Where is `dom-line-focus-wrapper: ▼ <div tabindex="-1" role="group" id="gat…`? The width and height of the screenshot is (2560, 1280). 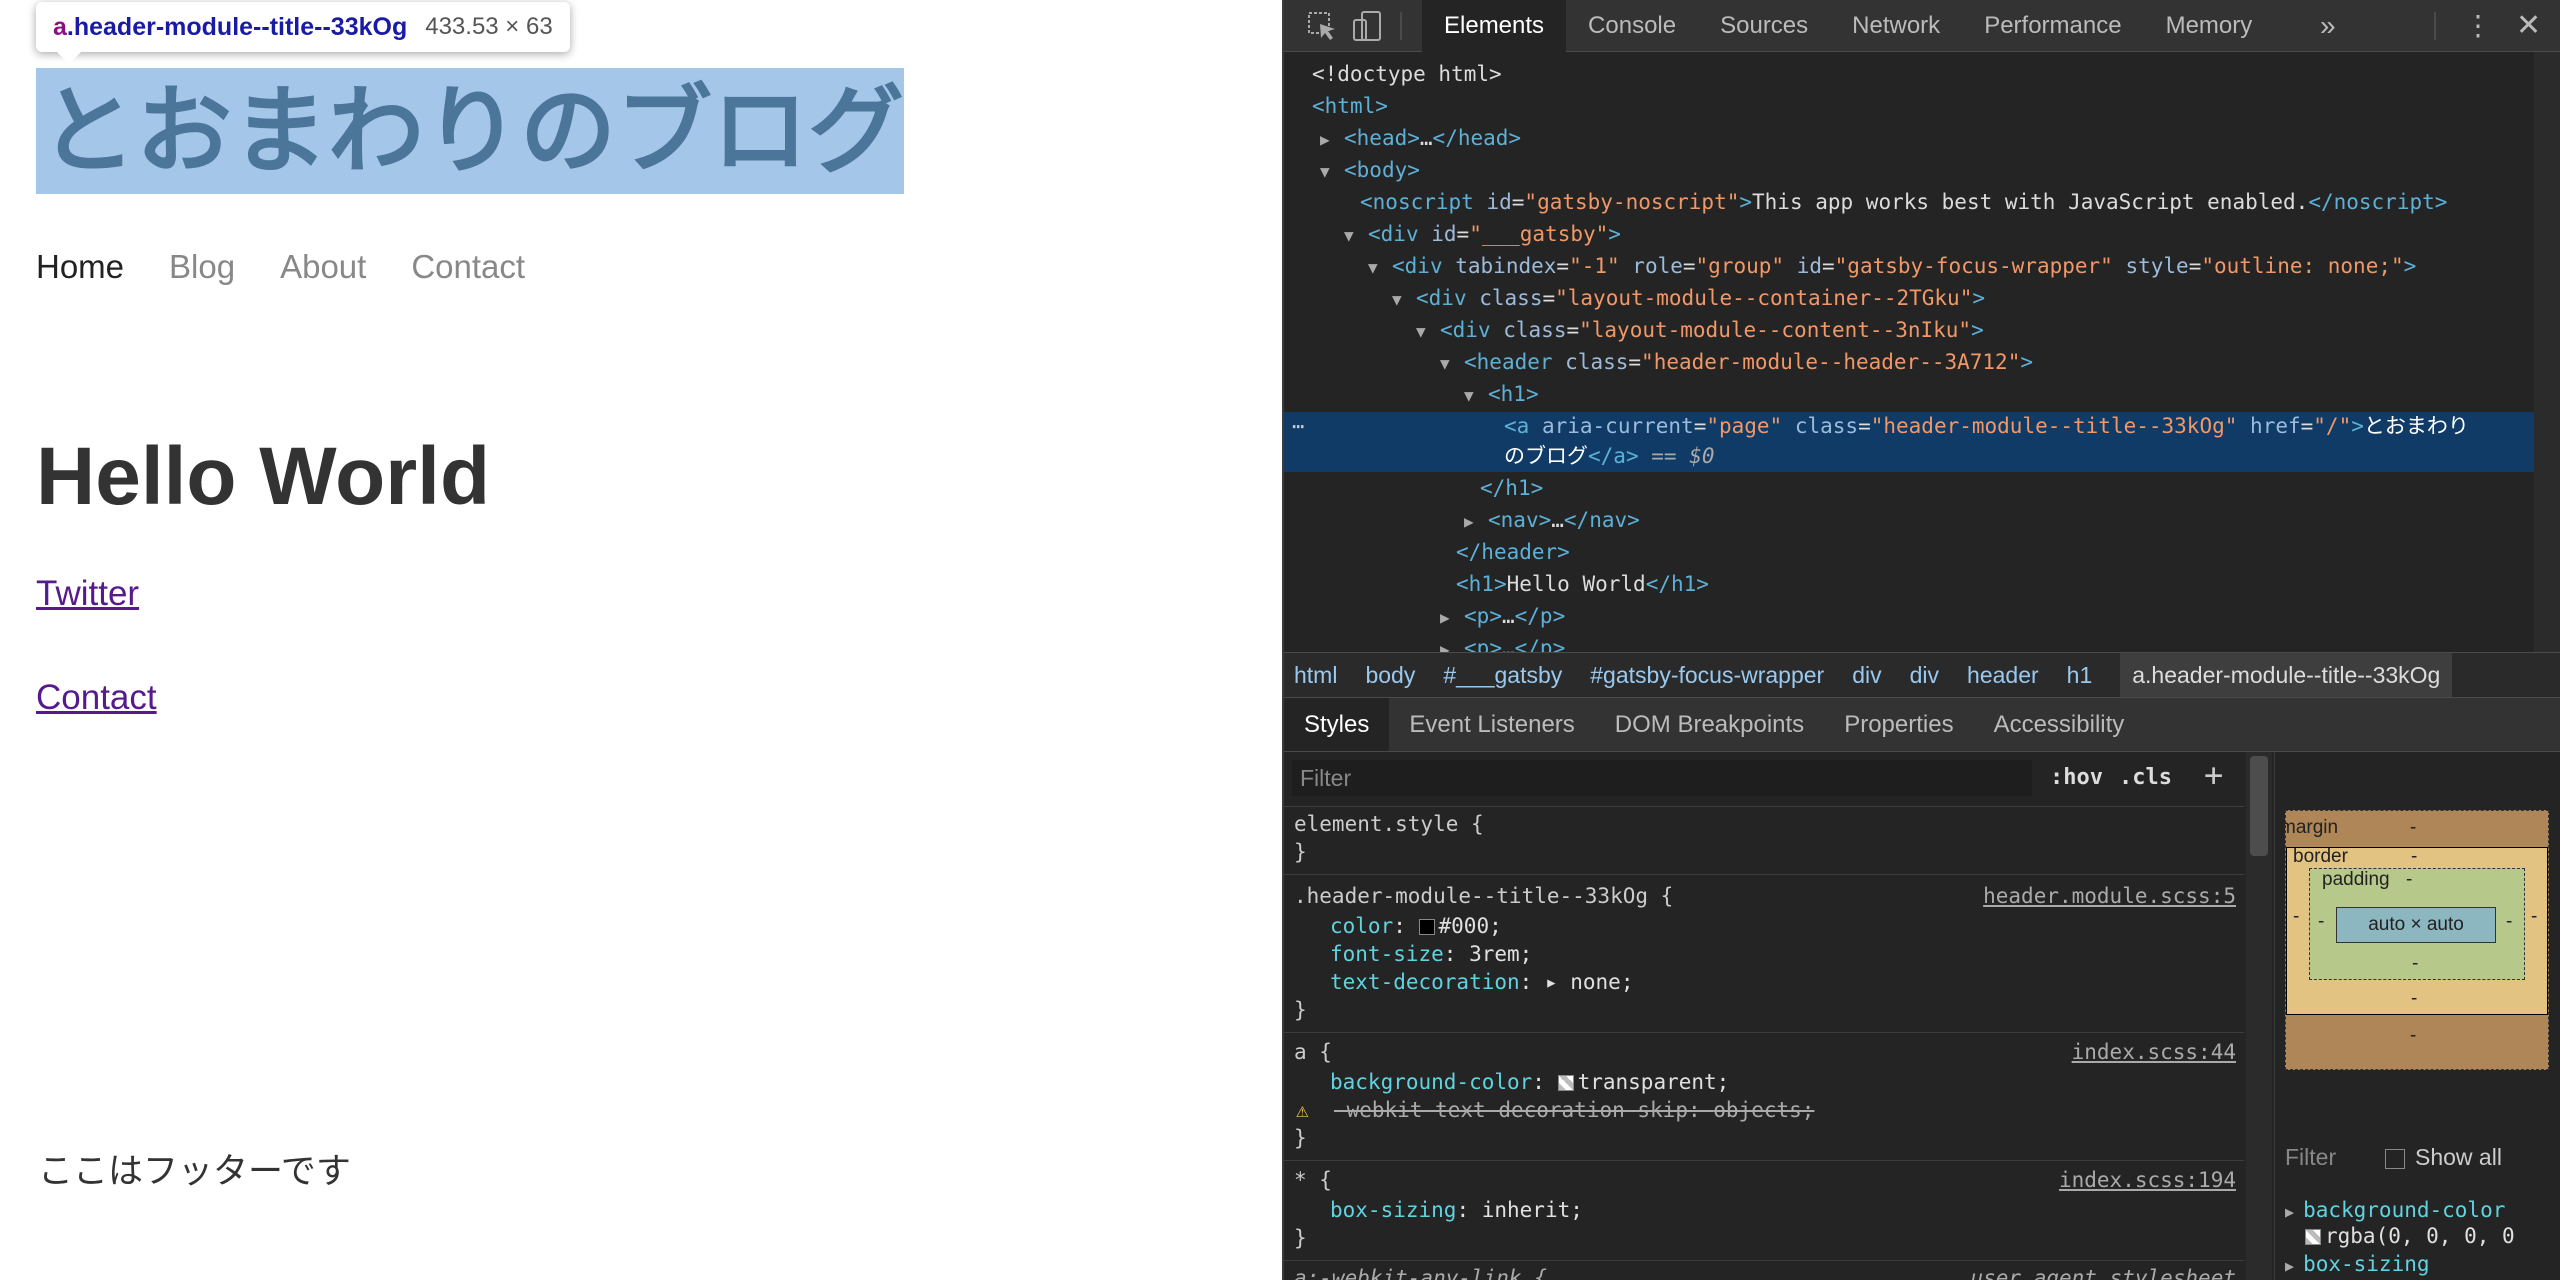
dom-line-focus-wrapper: ▼ <div tabindex="-1" role="group" id="gat… is located at coordinates (1892, 266).